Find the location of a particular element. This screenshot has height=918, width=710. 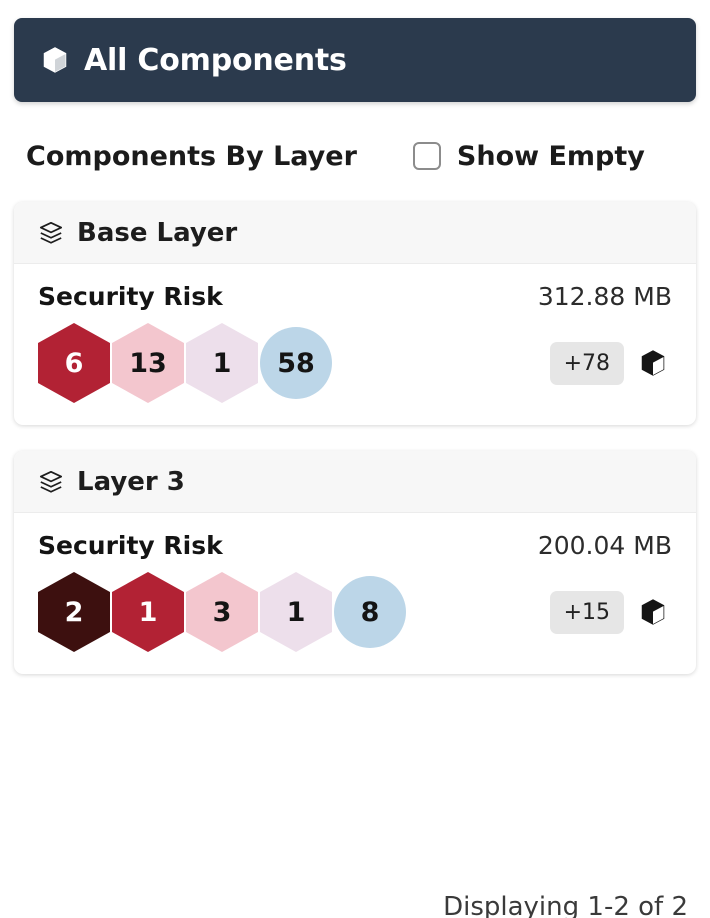

layer-size: 200.04 MB is located at coordinates (604, 545).